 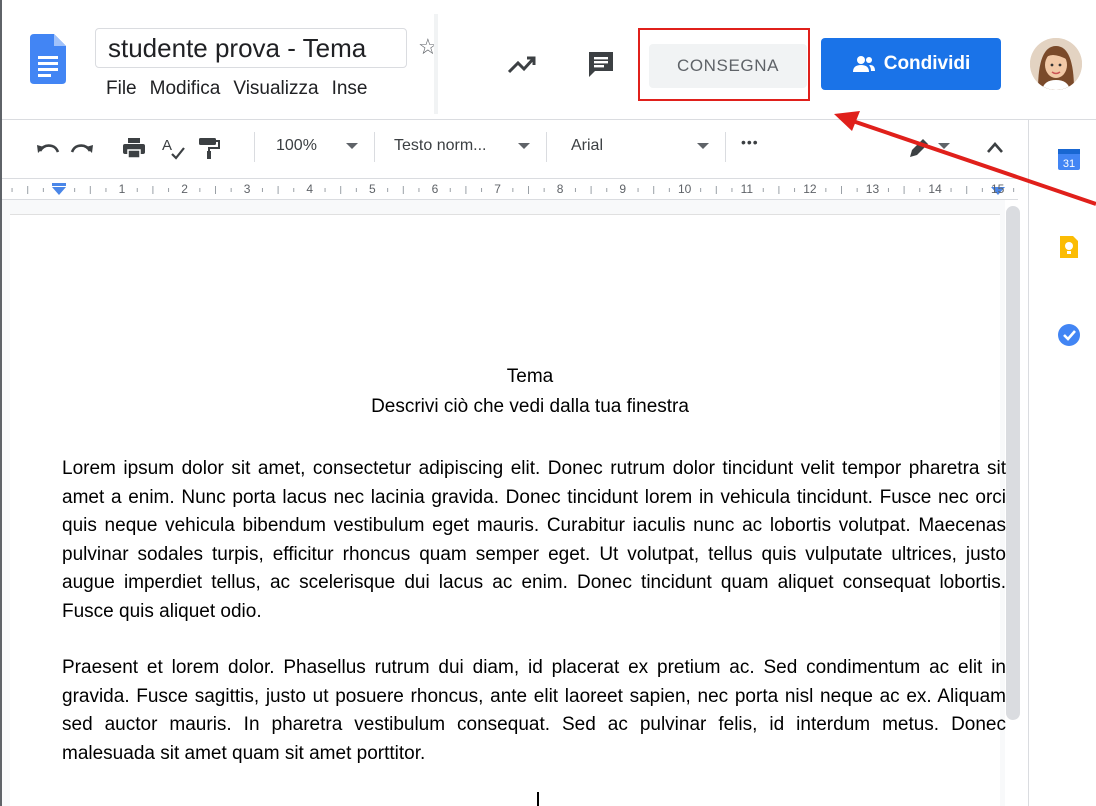 What do you see at coordinates (1069, 247) in the screenshot?
I see `keep-icon` at bounding box center [1069, 247].